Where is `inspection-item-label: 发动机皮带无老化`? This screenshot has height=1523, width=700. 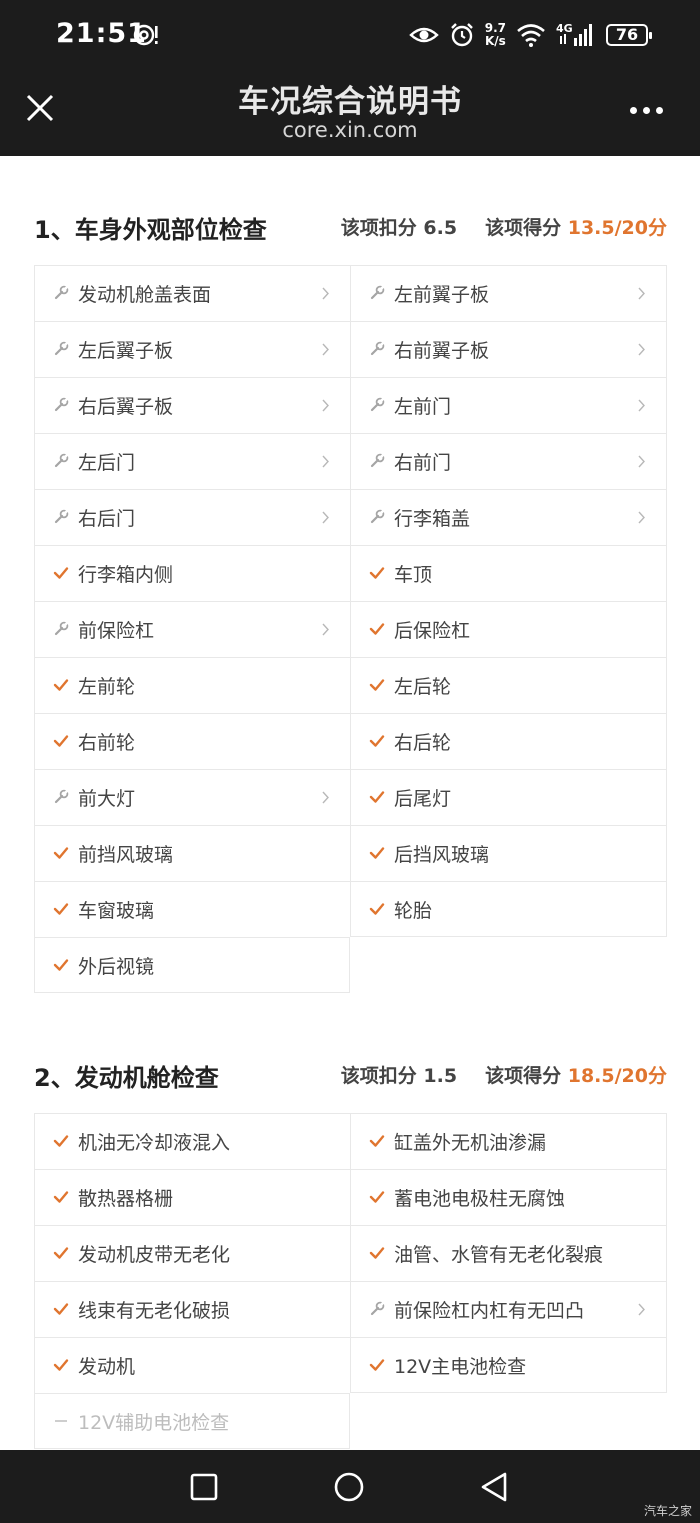 inspection-item-label: 发动机皮带无老化 is located at coordinates (154, 1255).